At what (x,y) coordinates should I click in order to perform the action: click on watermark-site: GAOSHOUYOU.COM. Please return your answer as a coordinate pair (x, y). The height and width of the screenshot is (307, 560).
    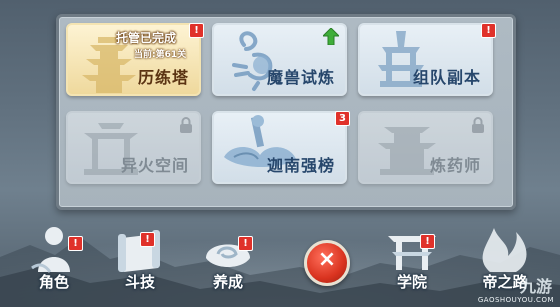
    Looking at the image, I should click on (515, 300).